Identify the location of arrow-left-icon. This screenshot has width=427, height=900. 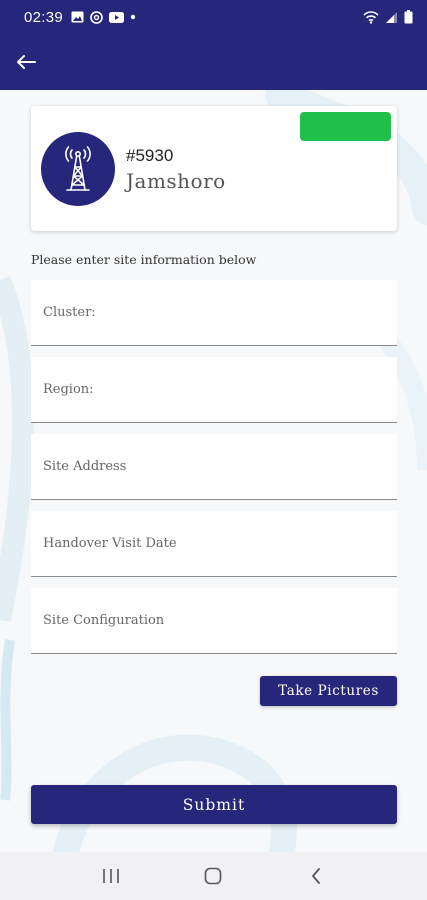
(26, 62).